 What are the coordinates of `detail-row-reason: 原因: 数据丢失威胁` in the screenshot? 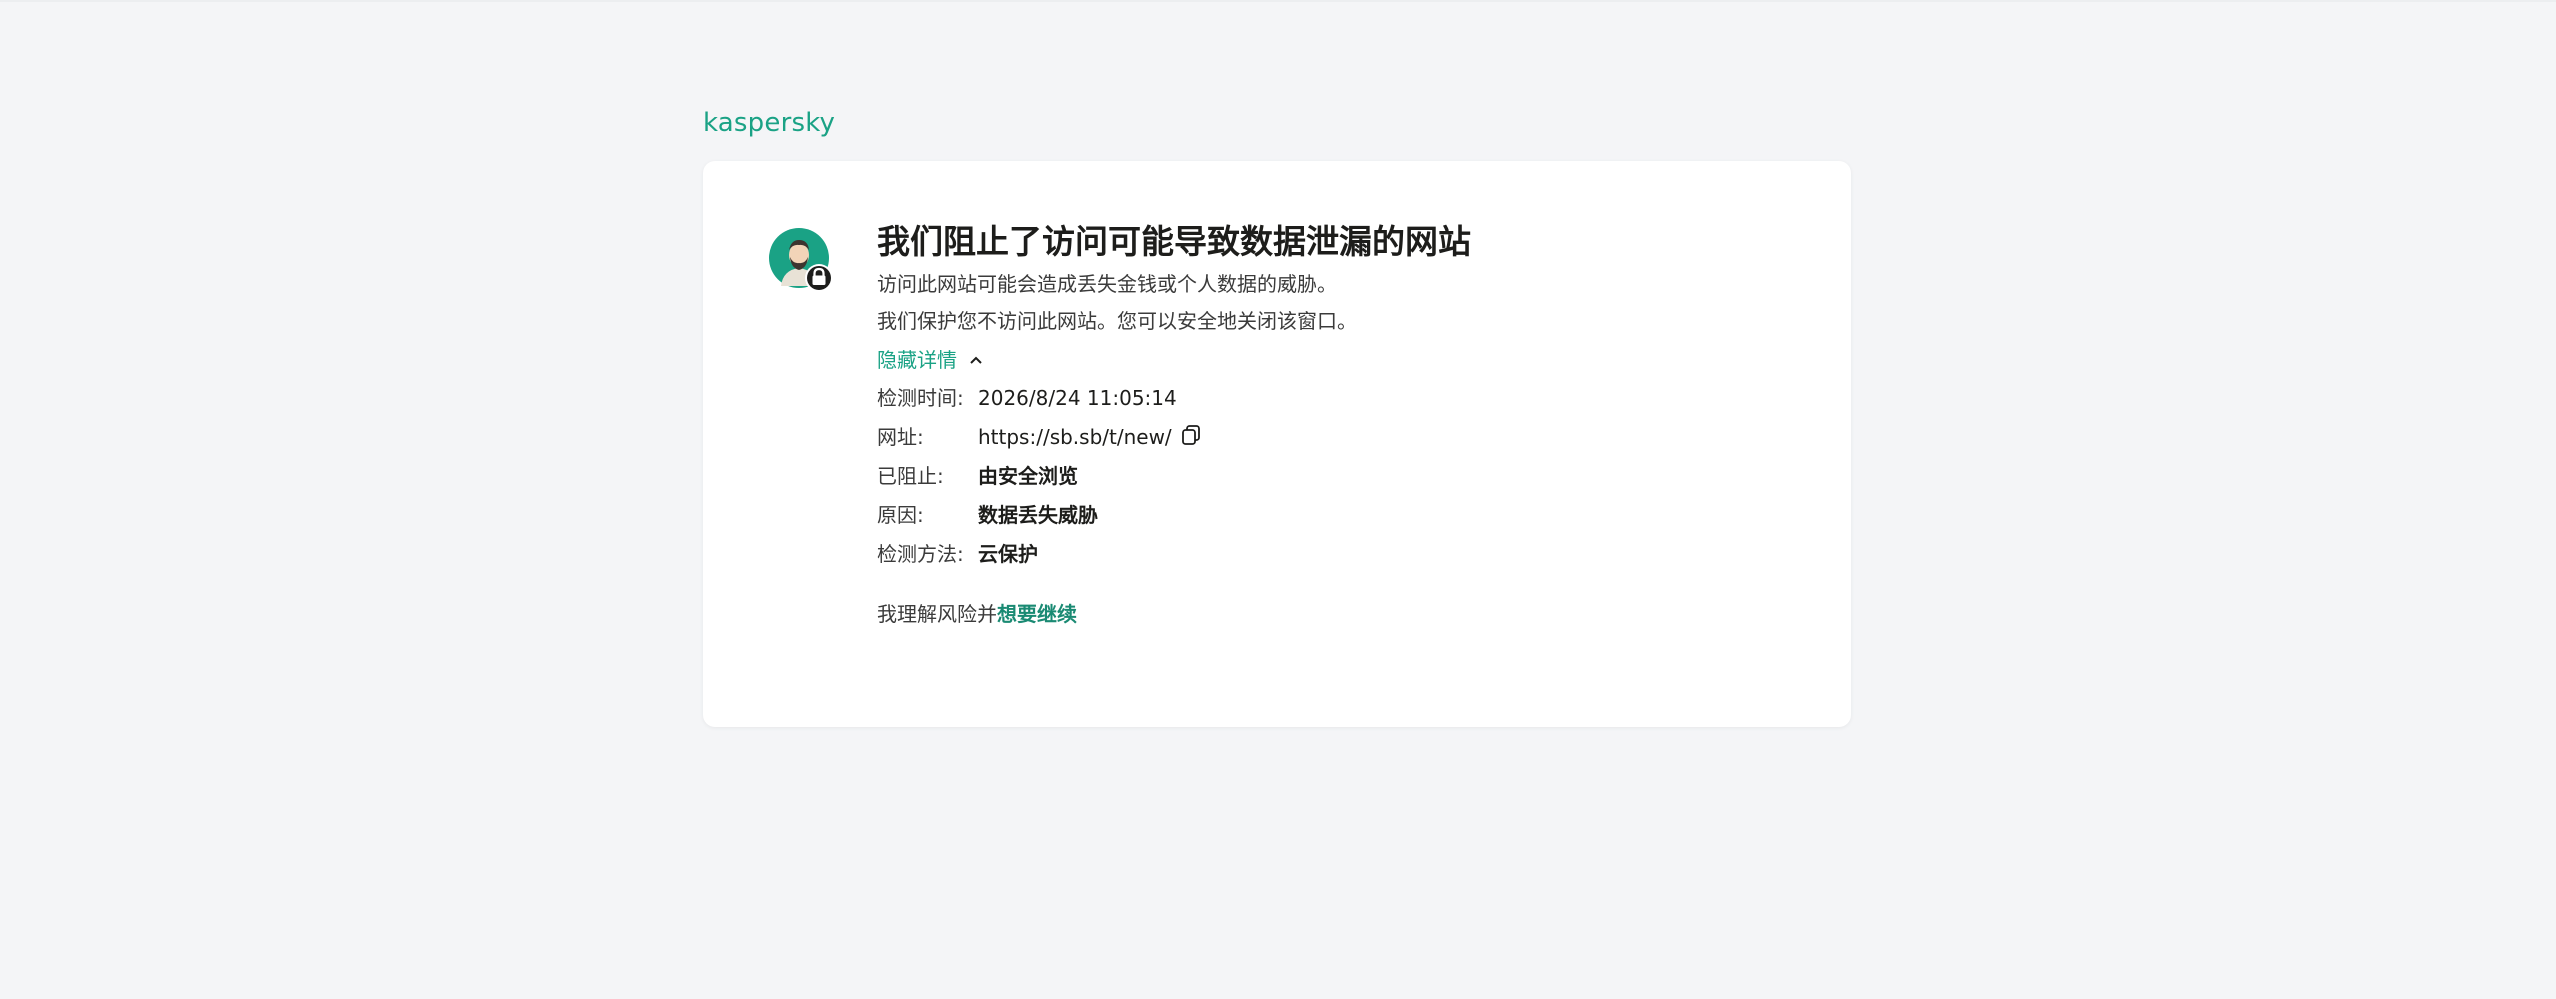 It's located at (1327, 515).